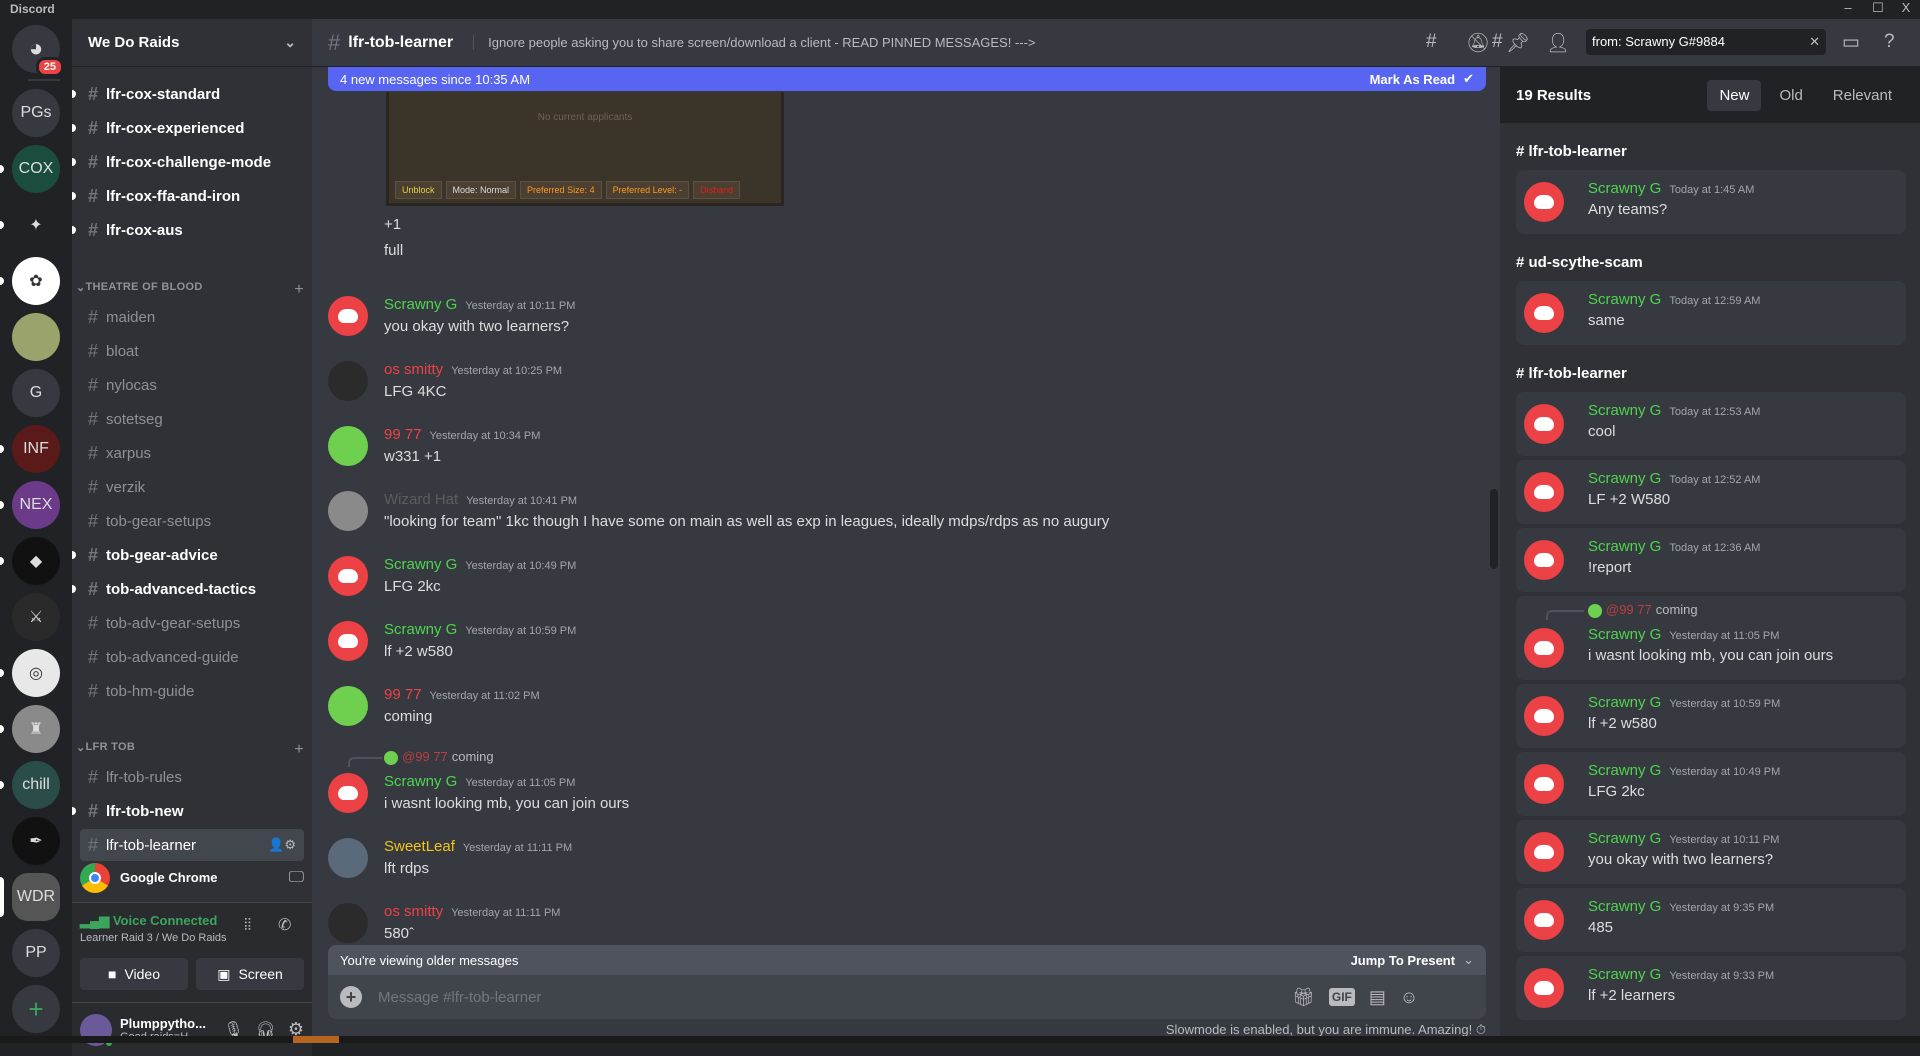 Image resolution: width=1920 pixels, height=1056 pixels. I want to click on taskbar-active-app, so click(316, 1039).